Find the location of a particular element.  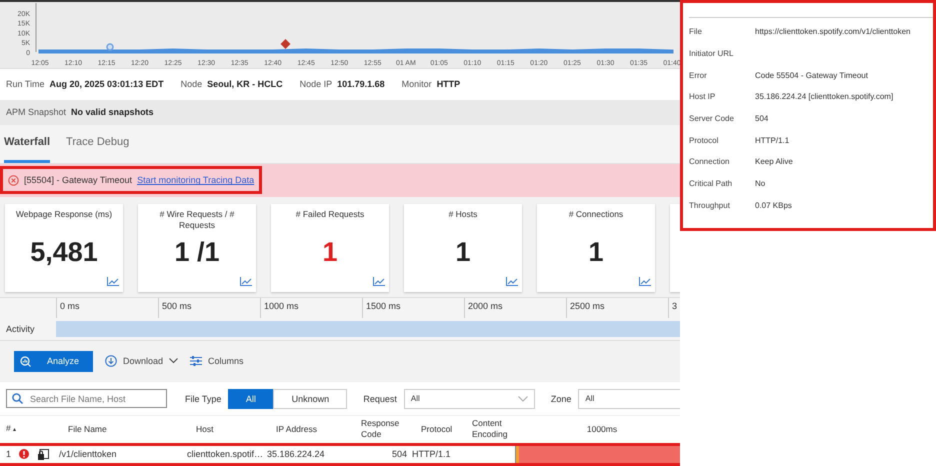

detail-value: 0.07 KBps is located at coordinates (773, 205).